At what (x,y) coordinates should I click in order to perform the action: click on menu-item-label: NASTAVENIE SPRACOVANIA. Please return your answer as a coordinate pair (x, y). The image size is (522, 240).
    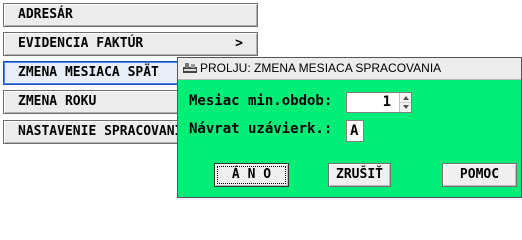
    Looking at the image, I should click on (104, 131).